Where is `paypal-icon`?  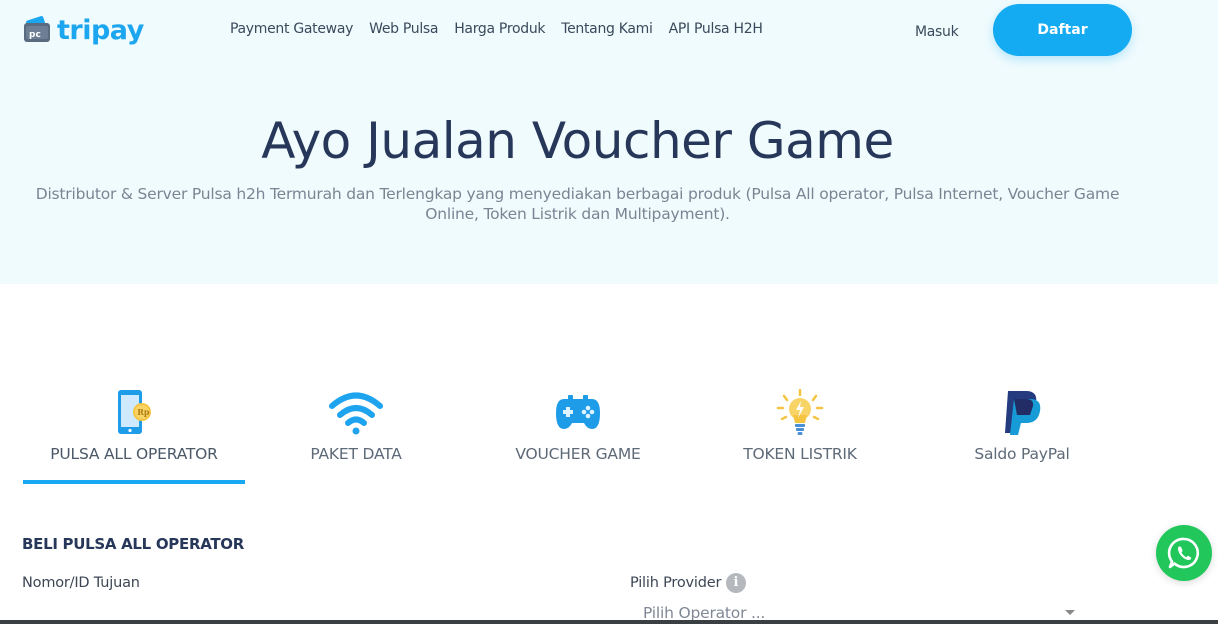
paypal-icon is located at coordinates (1022, 413).